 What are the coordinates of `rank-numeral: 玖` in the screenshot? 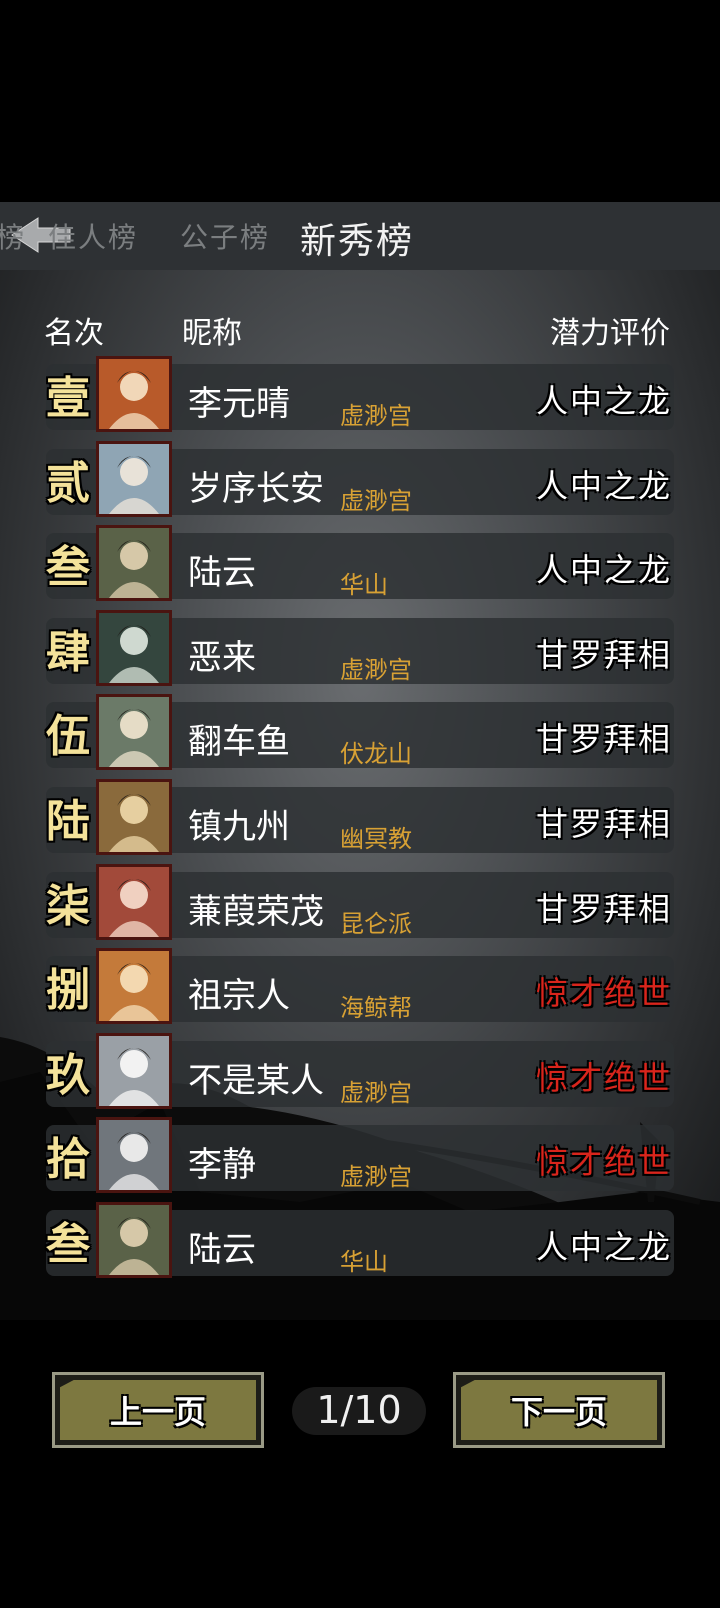 It's located at (68, 1075).